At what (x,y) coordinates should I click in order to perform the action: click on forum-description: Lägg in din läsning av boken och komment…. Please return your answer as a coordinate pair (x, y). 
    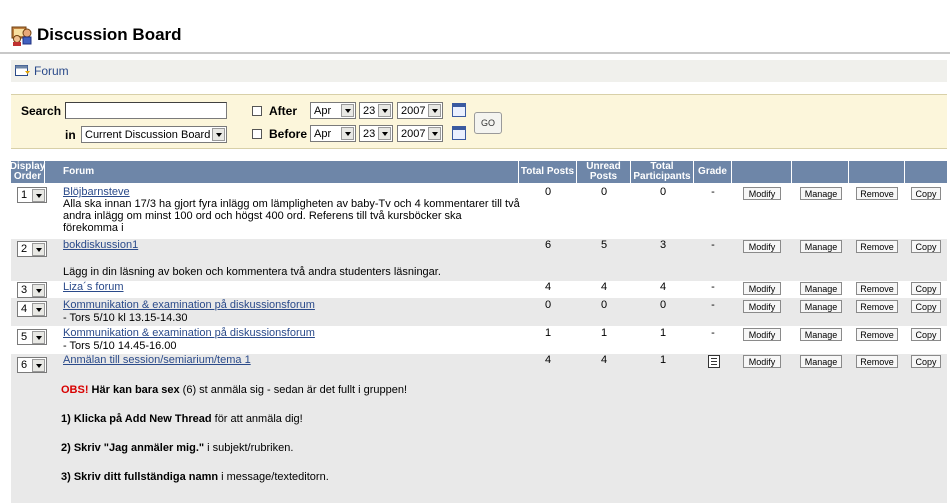
    Looking at the image, I should click on (252, 272).